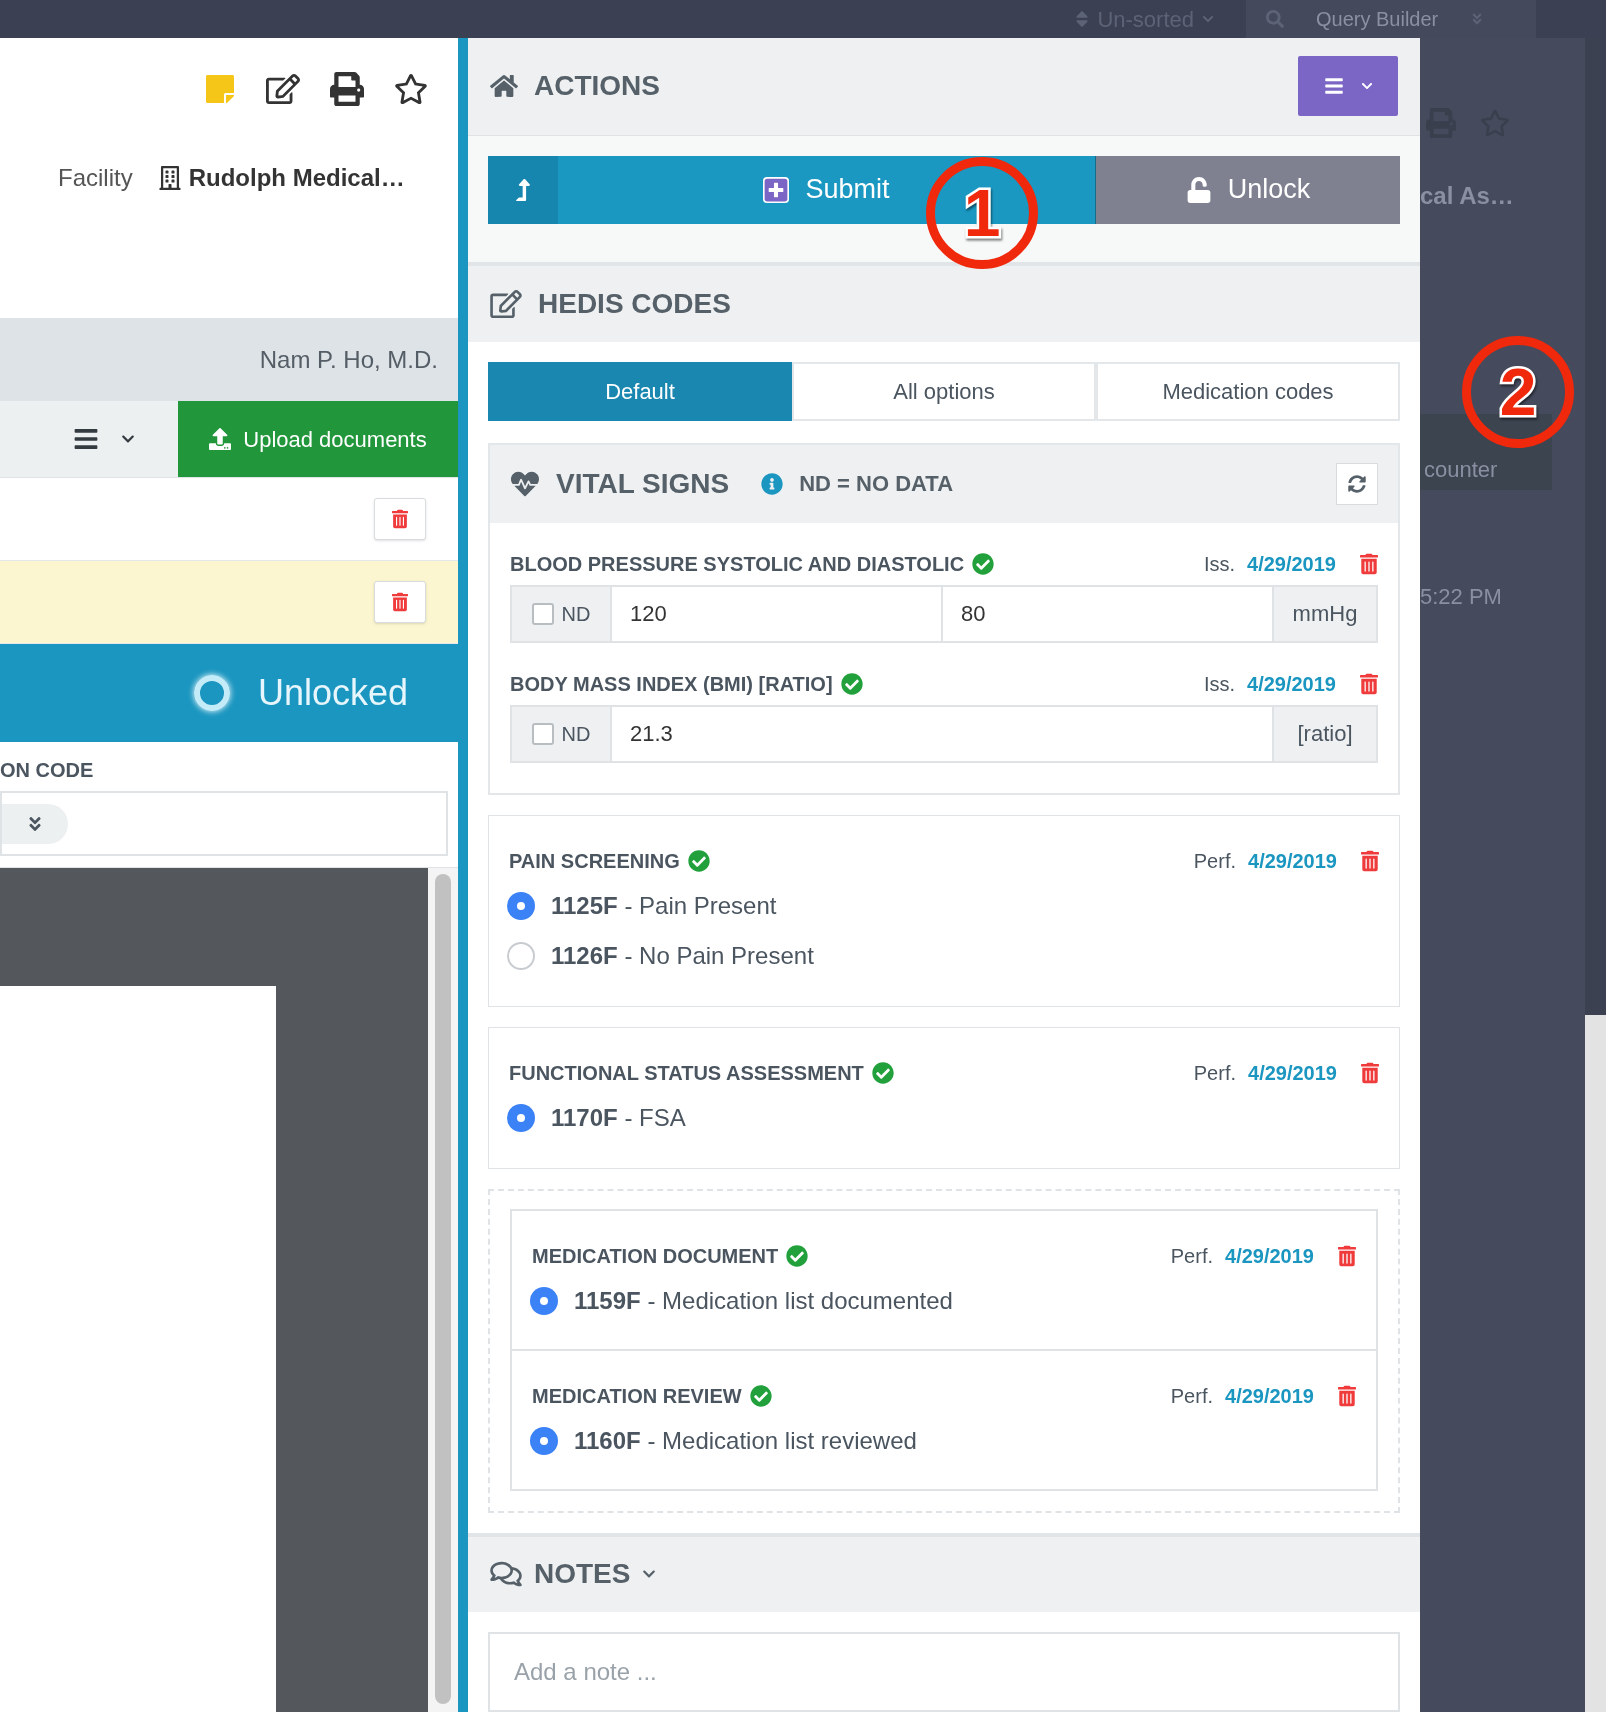  Describe the element at coordinates (664, 906) in the screenshot. I see `option-text: 1125F - Pain Present` at that location.